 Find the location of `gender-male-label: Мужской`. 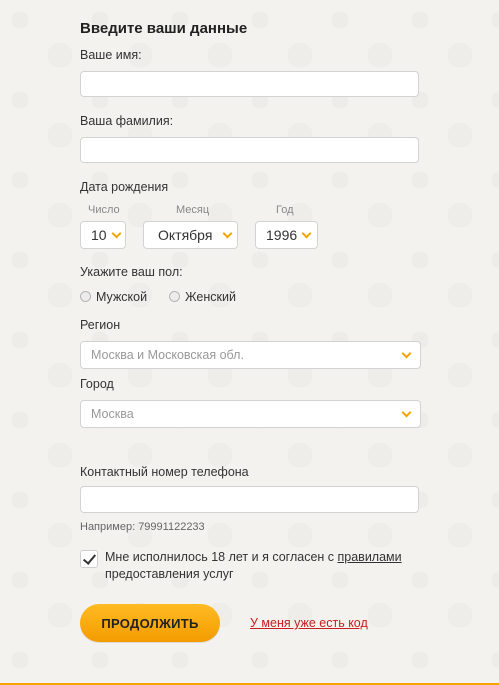

gender-male-label: Мужской is located at coordinates (121, 297).